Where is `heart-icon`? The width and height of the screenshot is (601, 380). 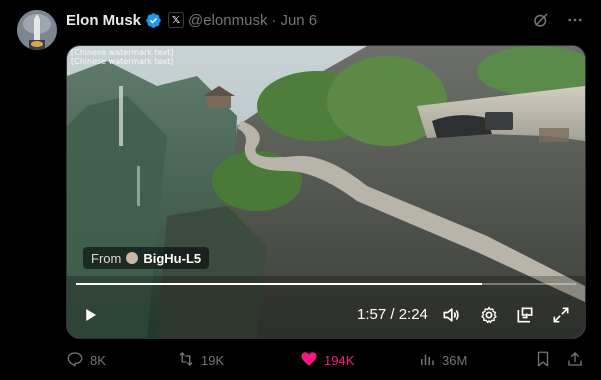 heart-icon is located at coordinates (309, 360).